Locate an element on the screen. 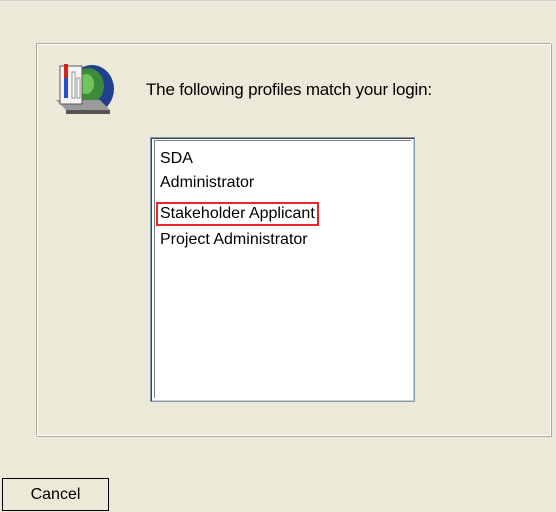 This screenshot has height=512, width=556. profile-server-icon is located at coordinates (85, 89).